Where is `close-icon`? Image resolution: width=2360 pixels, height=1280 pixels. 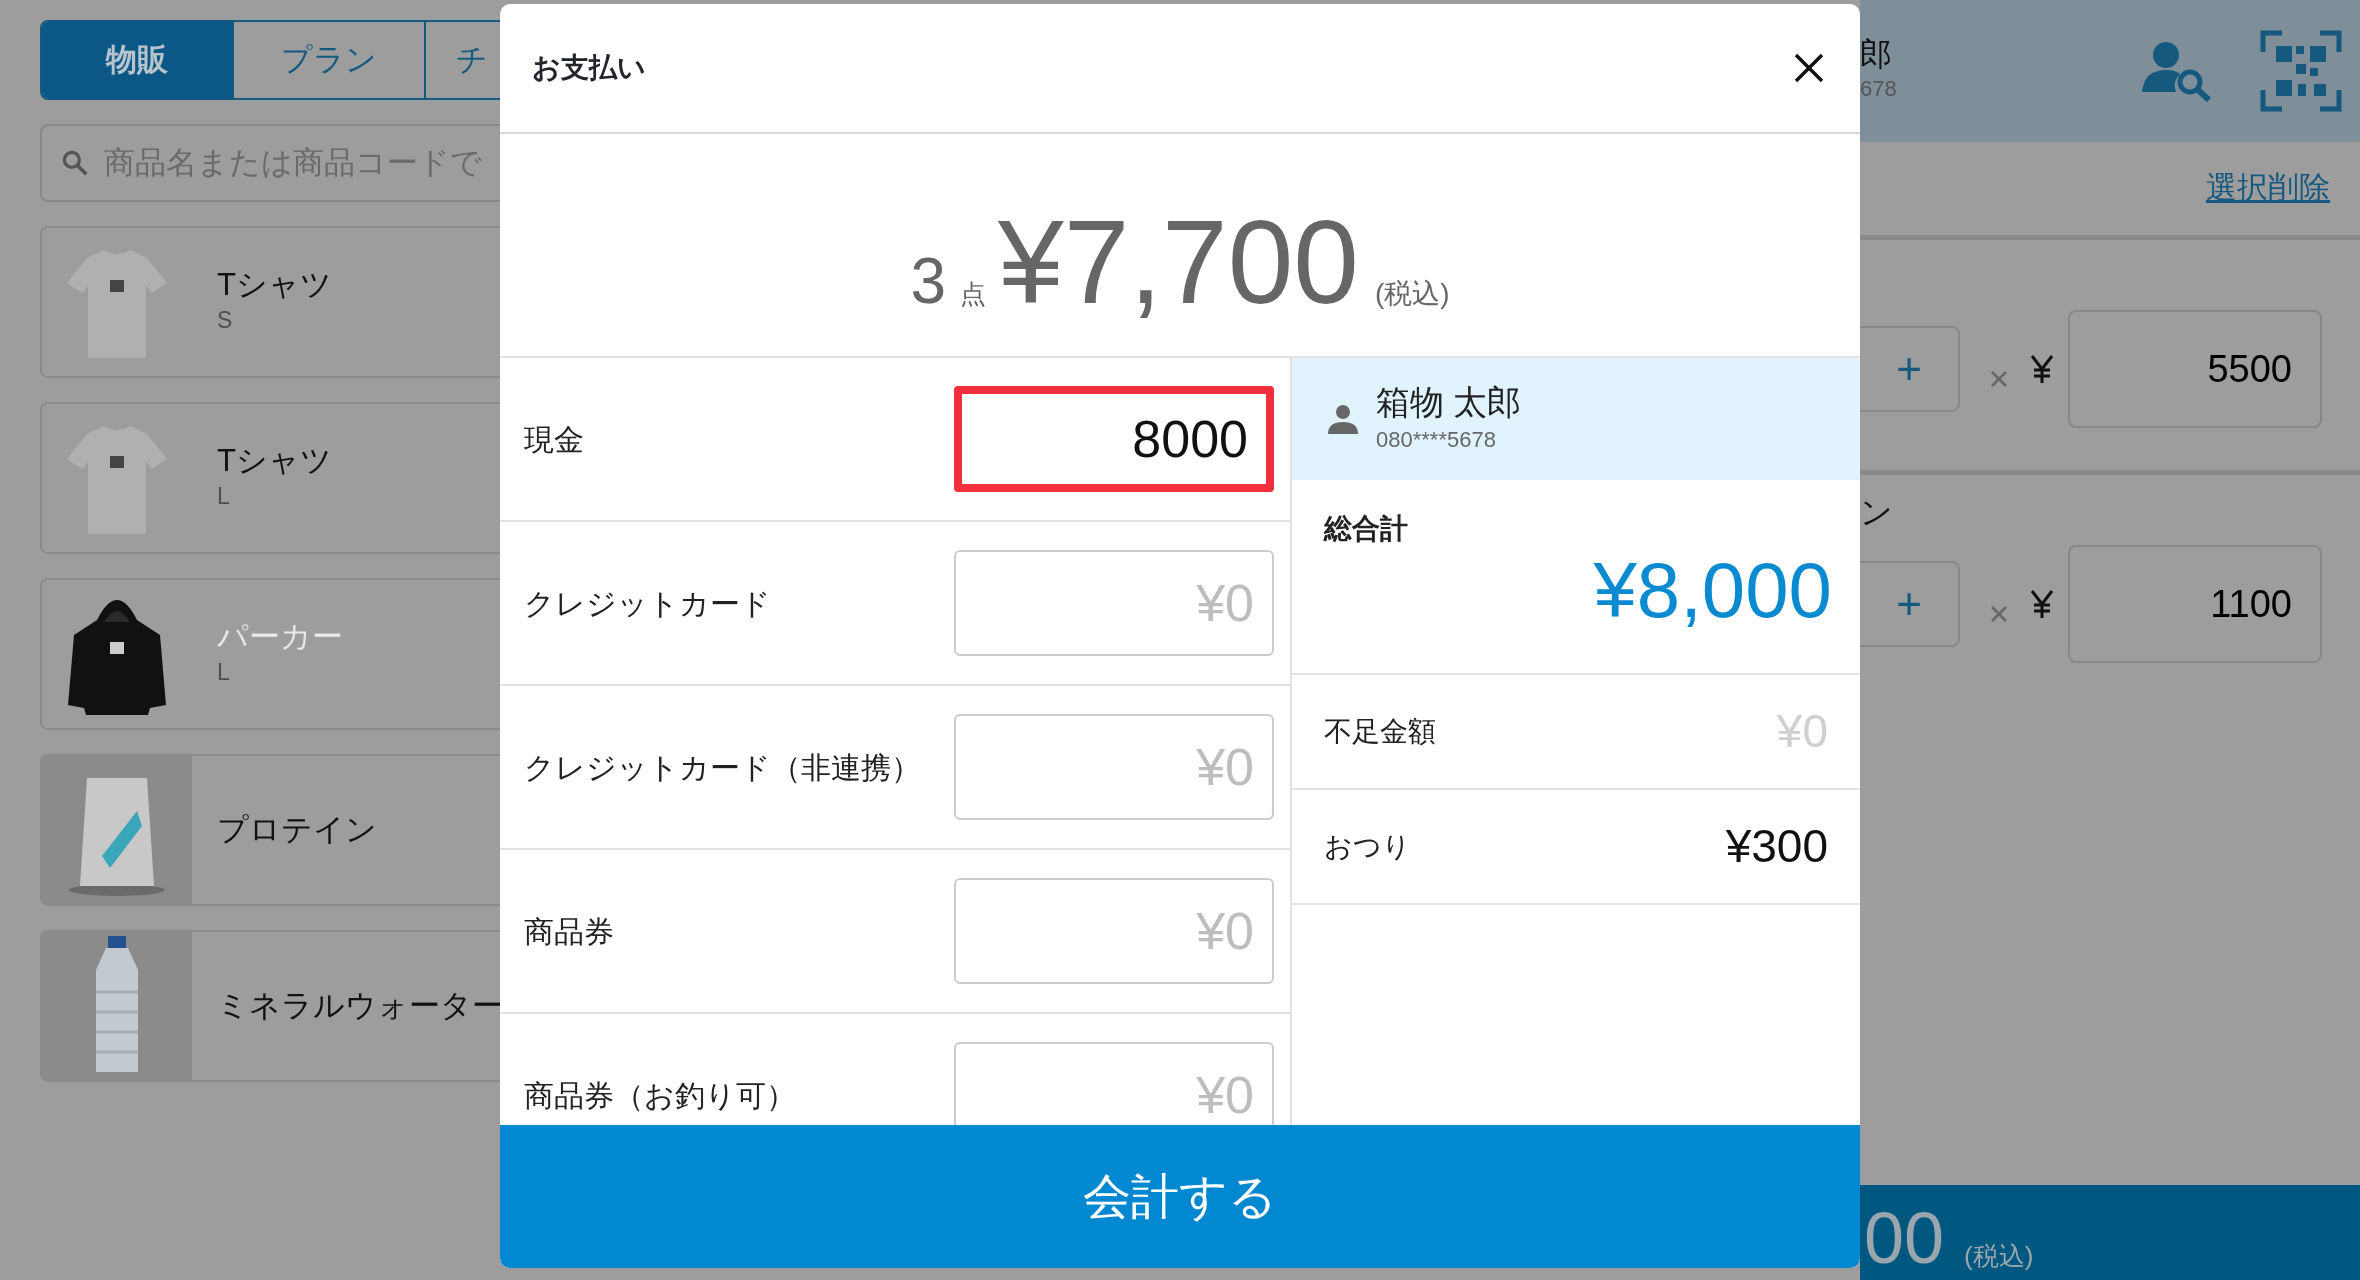 close-icon is located at coordinates (1809, 68).